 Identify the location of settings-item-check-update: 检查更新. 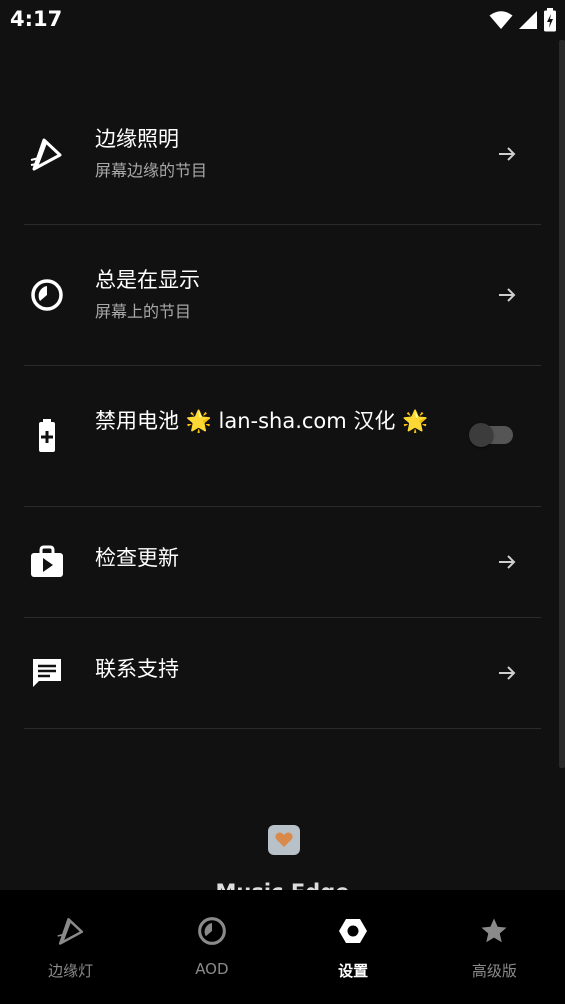
(282, 562).